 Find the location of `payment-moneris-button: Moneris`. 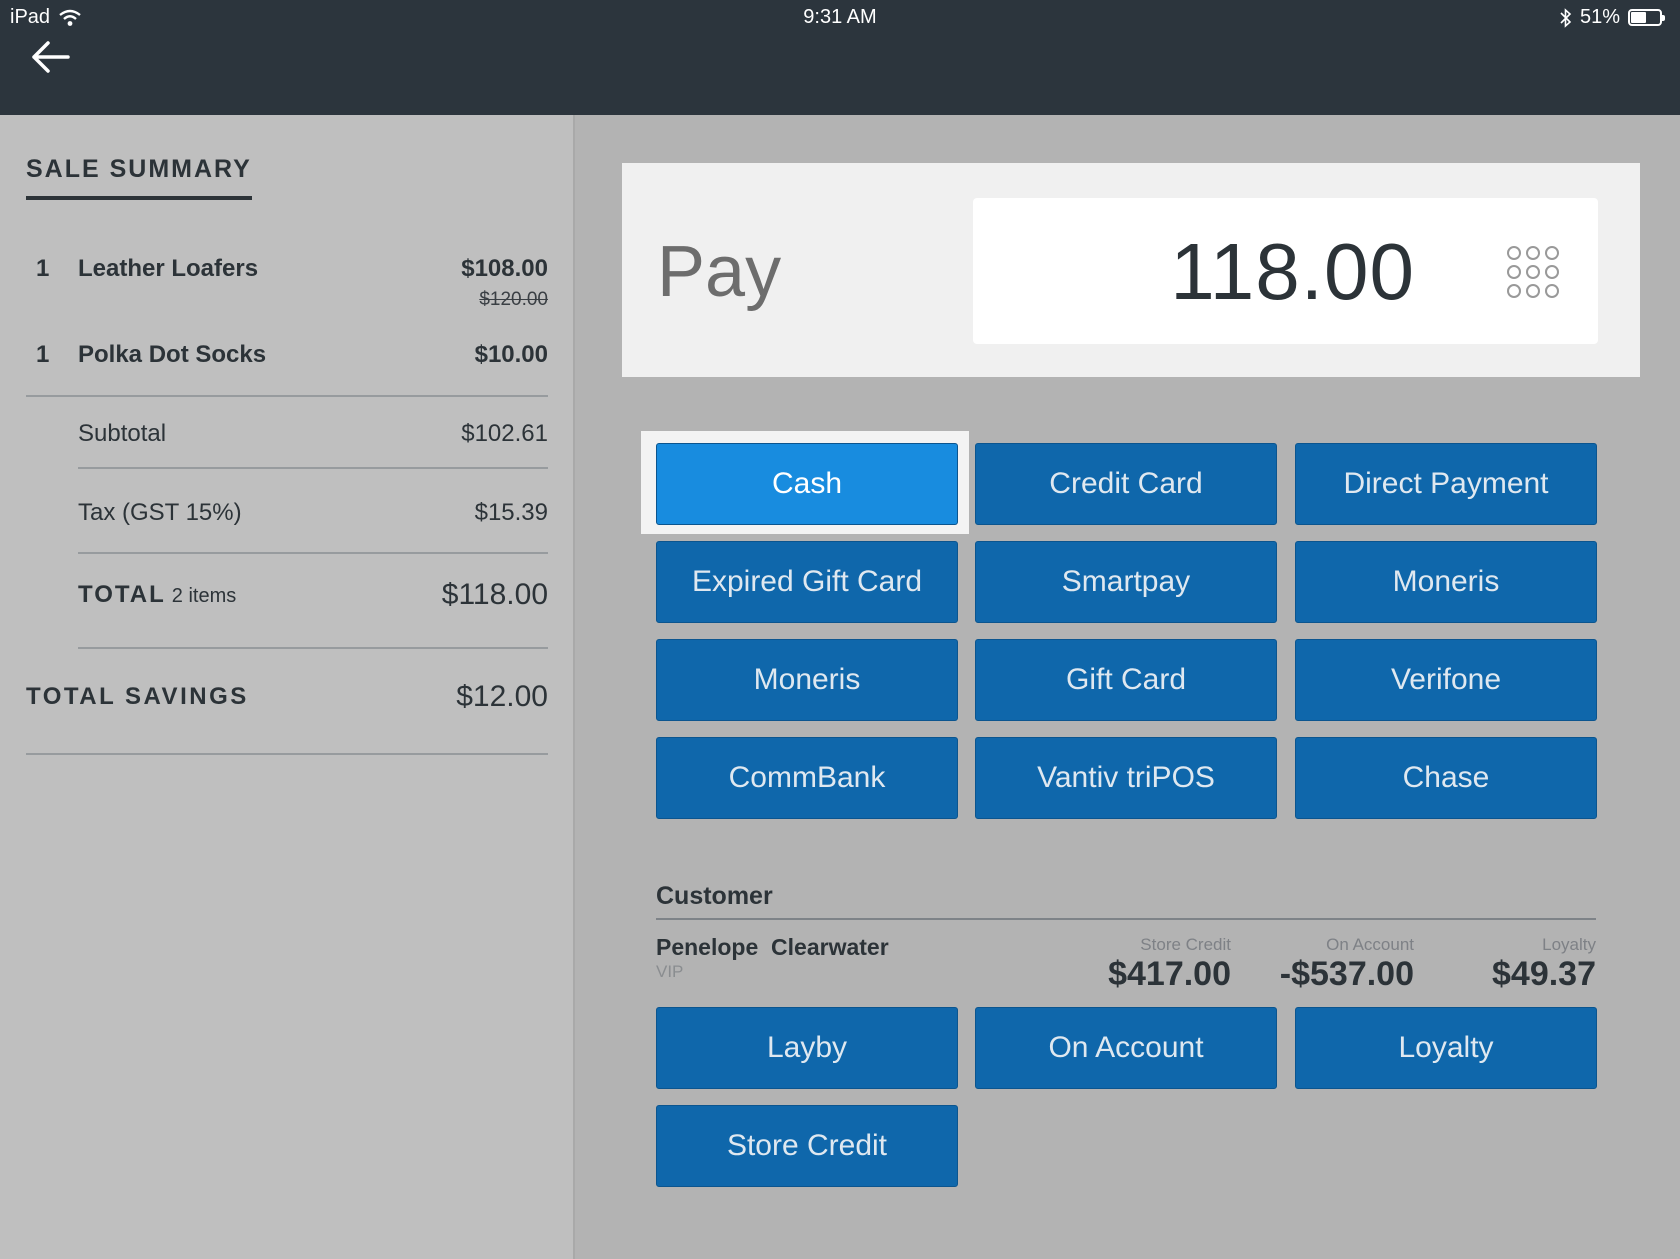

payment-moneris-button: Moneris is located at coordinates (1446, 582).